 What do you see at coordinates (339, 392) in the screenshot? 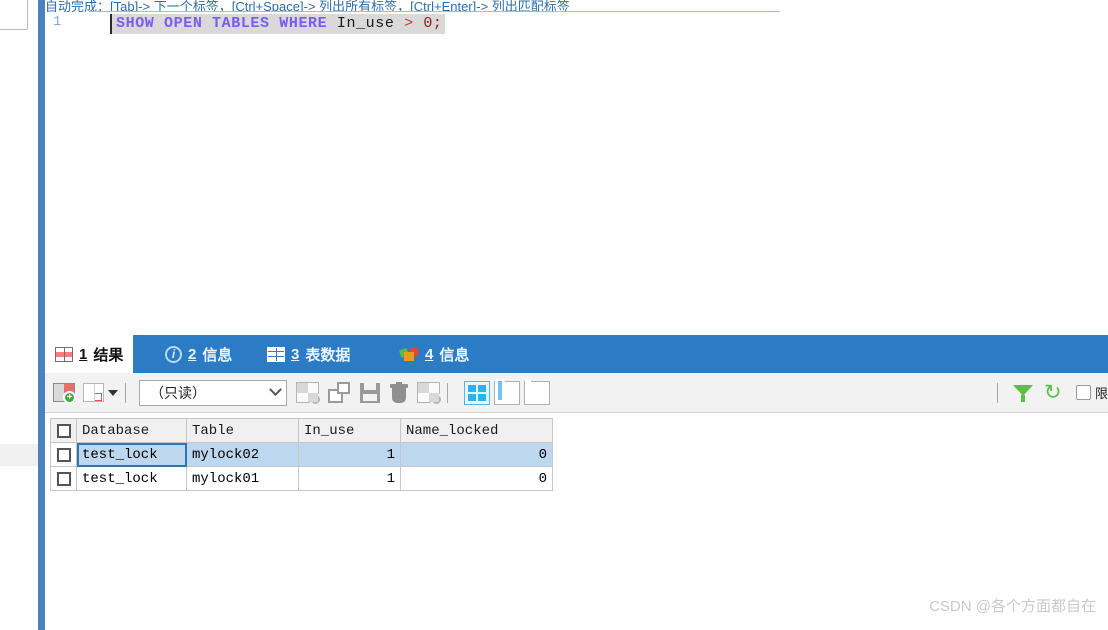
I see `duplicate-row-icon` at bounding box center [339, 392].